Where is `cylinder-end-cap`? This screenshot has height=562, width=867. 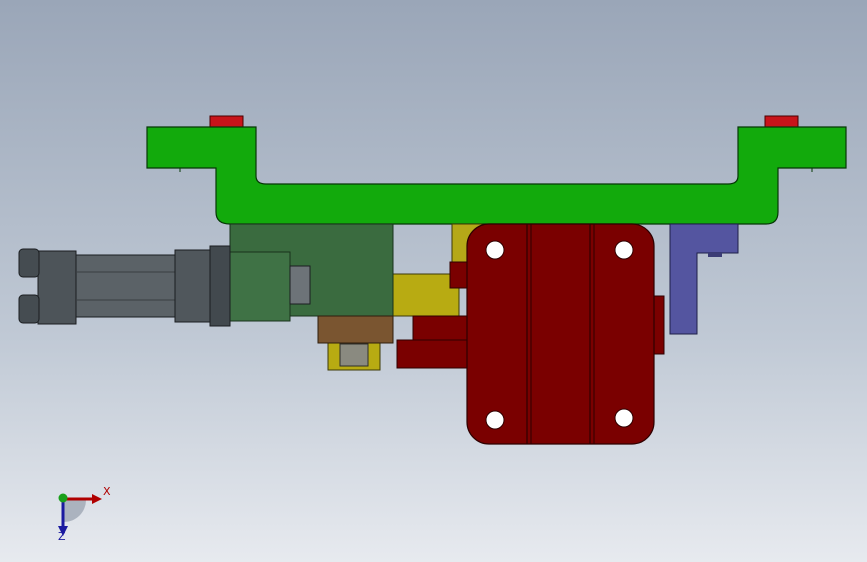
cylinder-end-cap is located at coordinates (57, 287).